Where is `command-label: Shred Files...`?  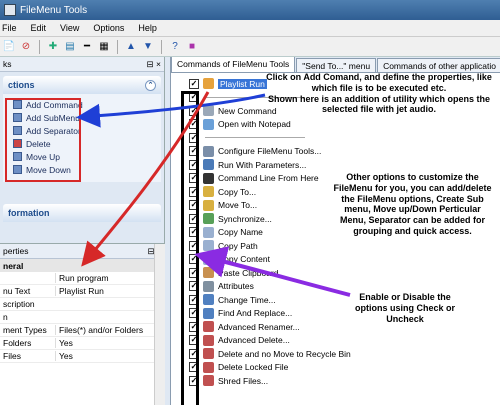
command-label: Shred Files... is located at coordinates (243, 380).